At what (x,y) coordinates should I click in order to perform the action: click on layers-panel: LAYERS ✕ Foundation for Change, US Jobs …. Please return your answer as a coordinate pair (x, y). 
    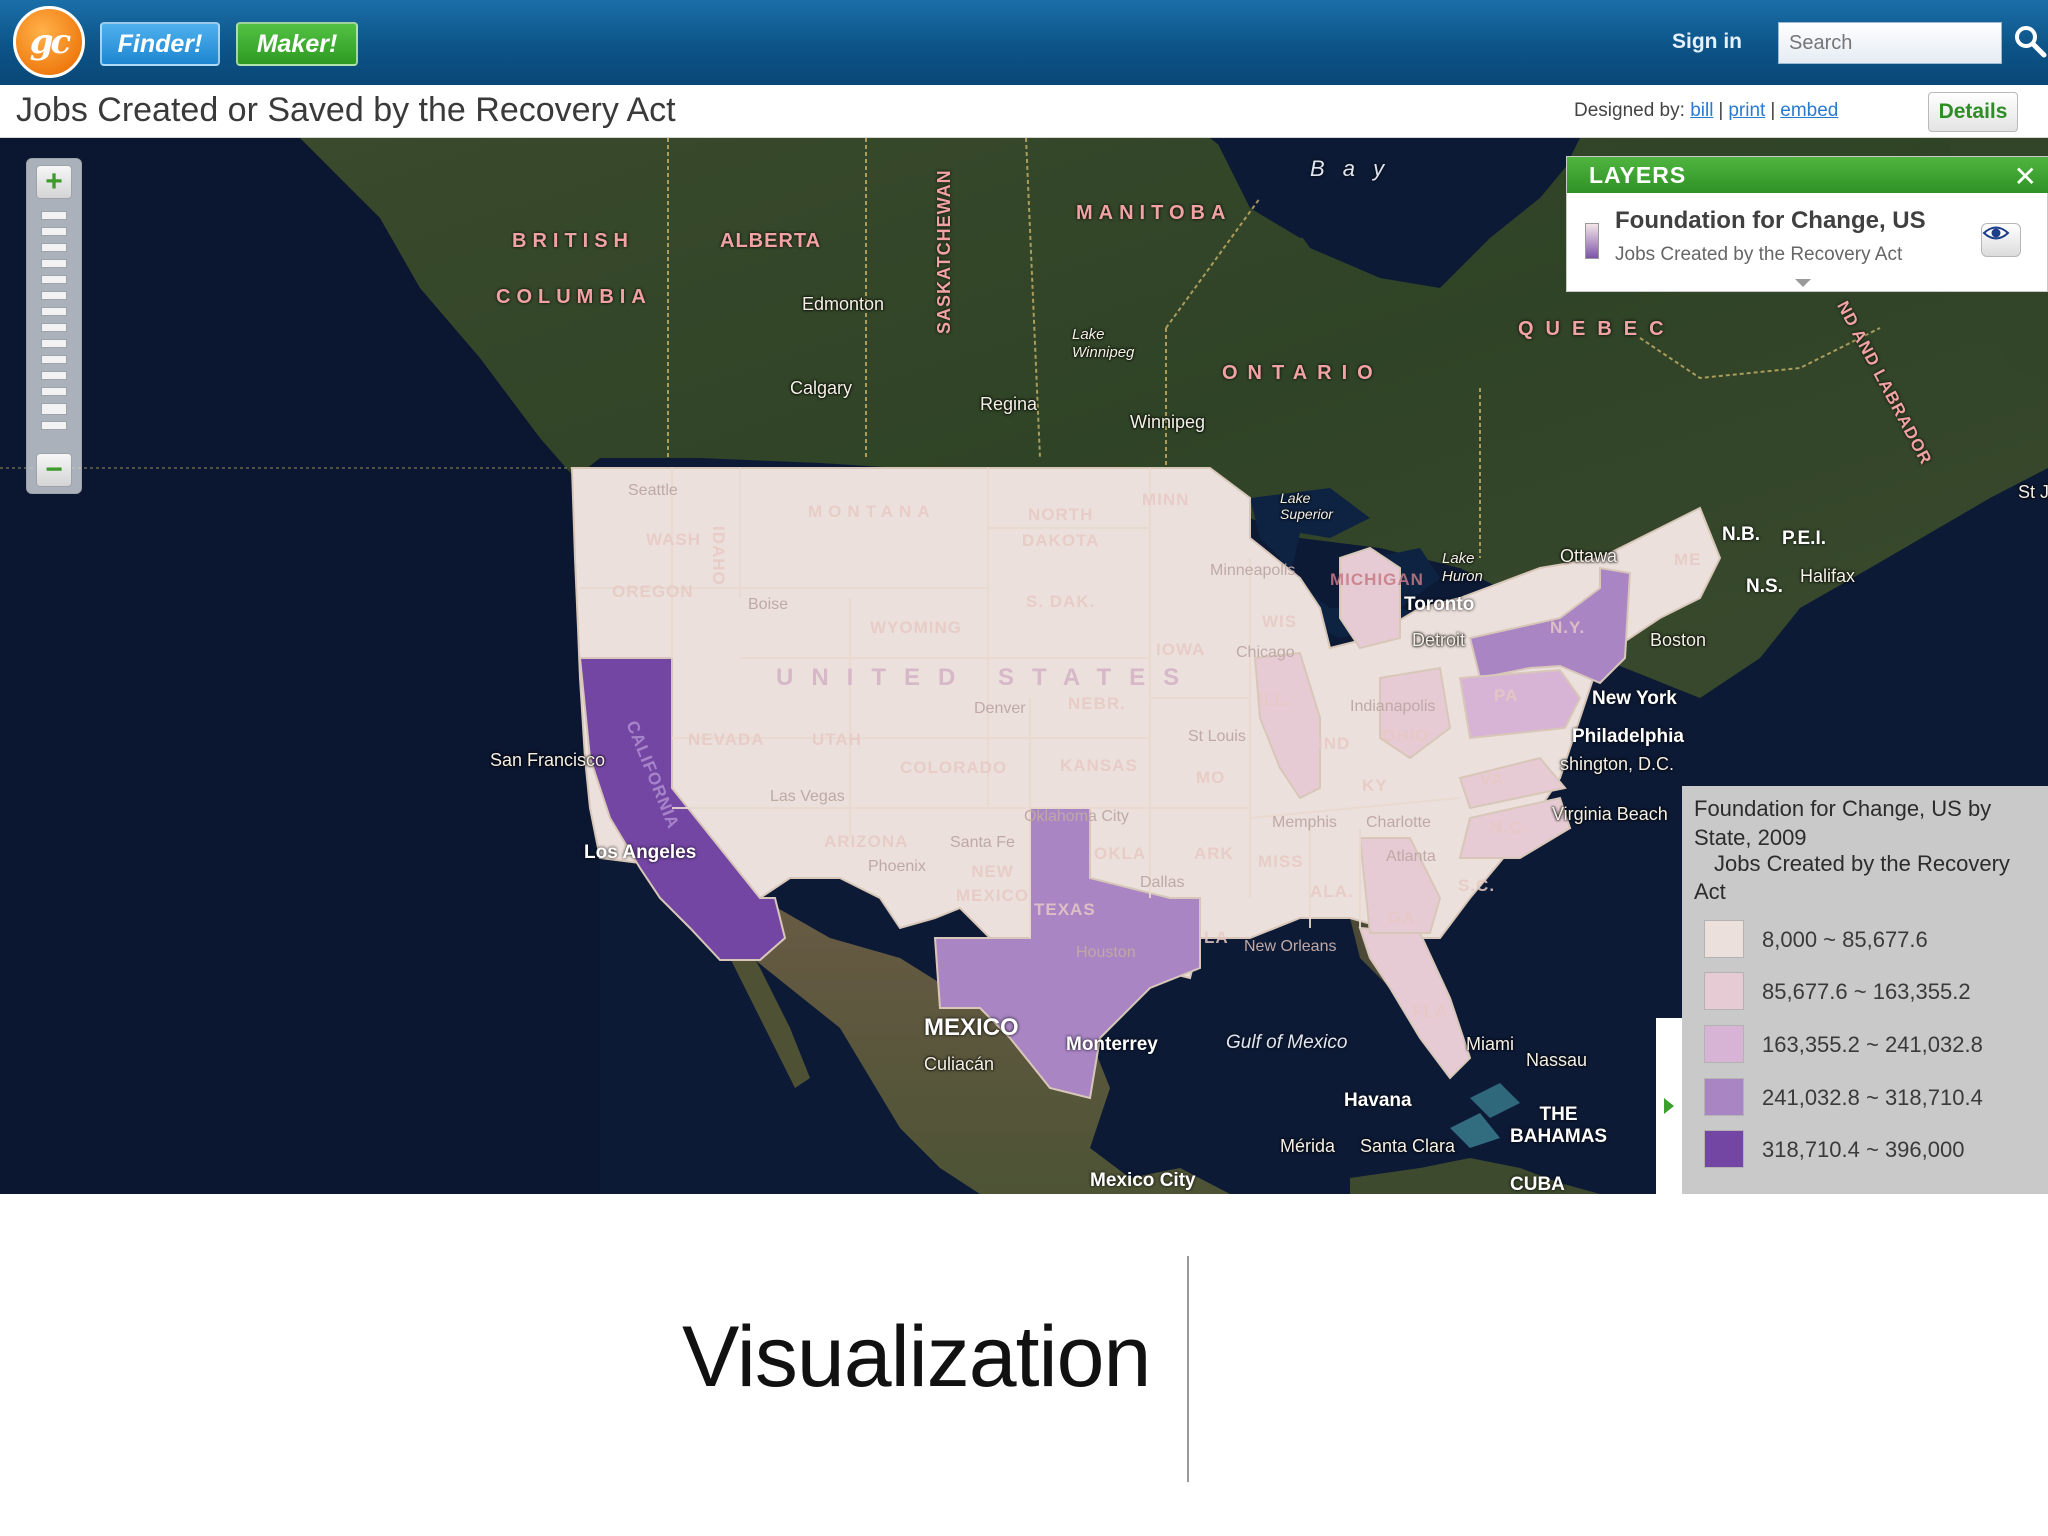
    Looking at the image, I should click on (1807, 224).